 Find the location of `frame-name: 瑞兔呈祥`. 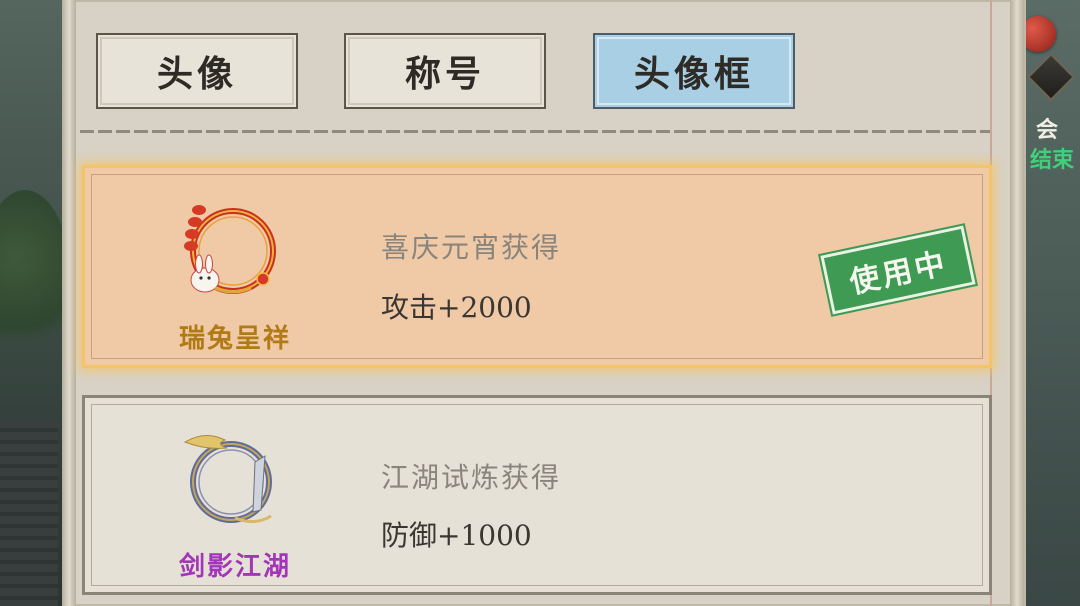

frame-name: 瑞兔呈祥 is located at coordinates (234, 339).